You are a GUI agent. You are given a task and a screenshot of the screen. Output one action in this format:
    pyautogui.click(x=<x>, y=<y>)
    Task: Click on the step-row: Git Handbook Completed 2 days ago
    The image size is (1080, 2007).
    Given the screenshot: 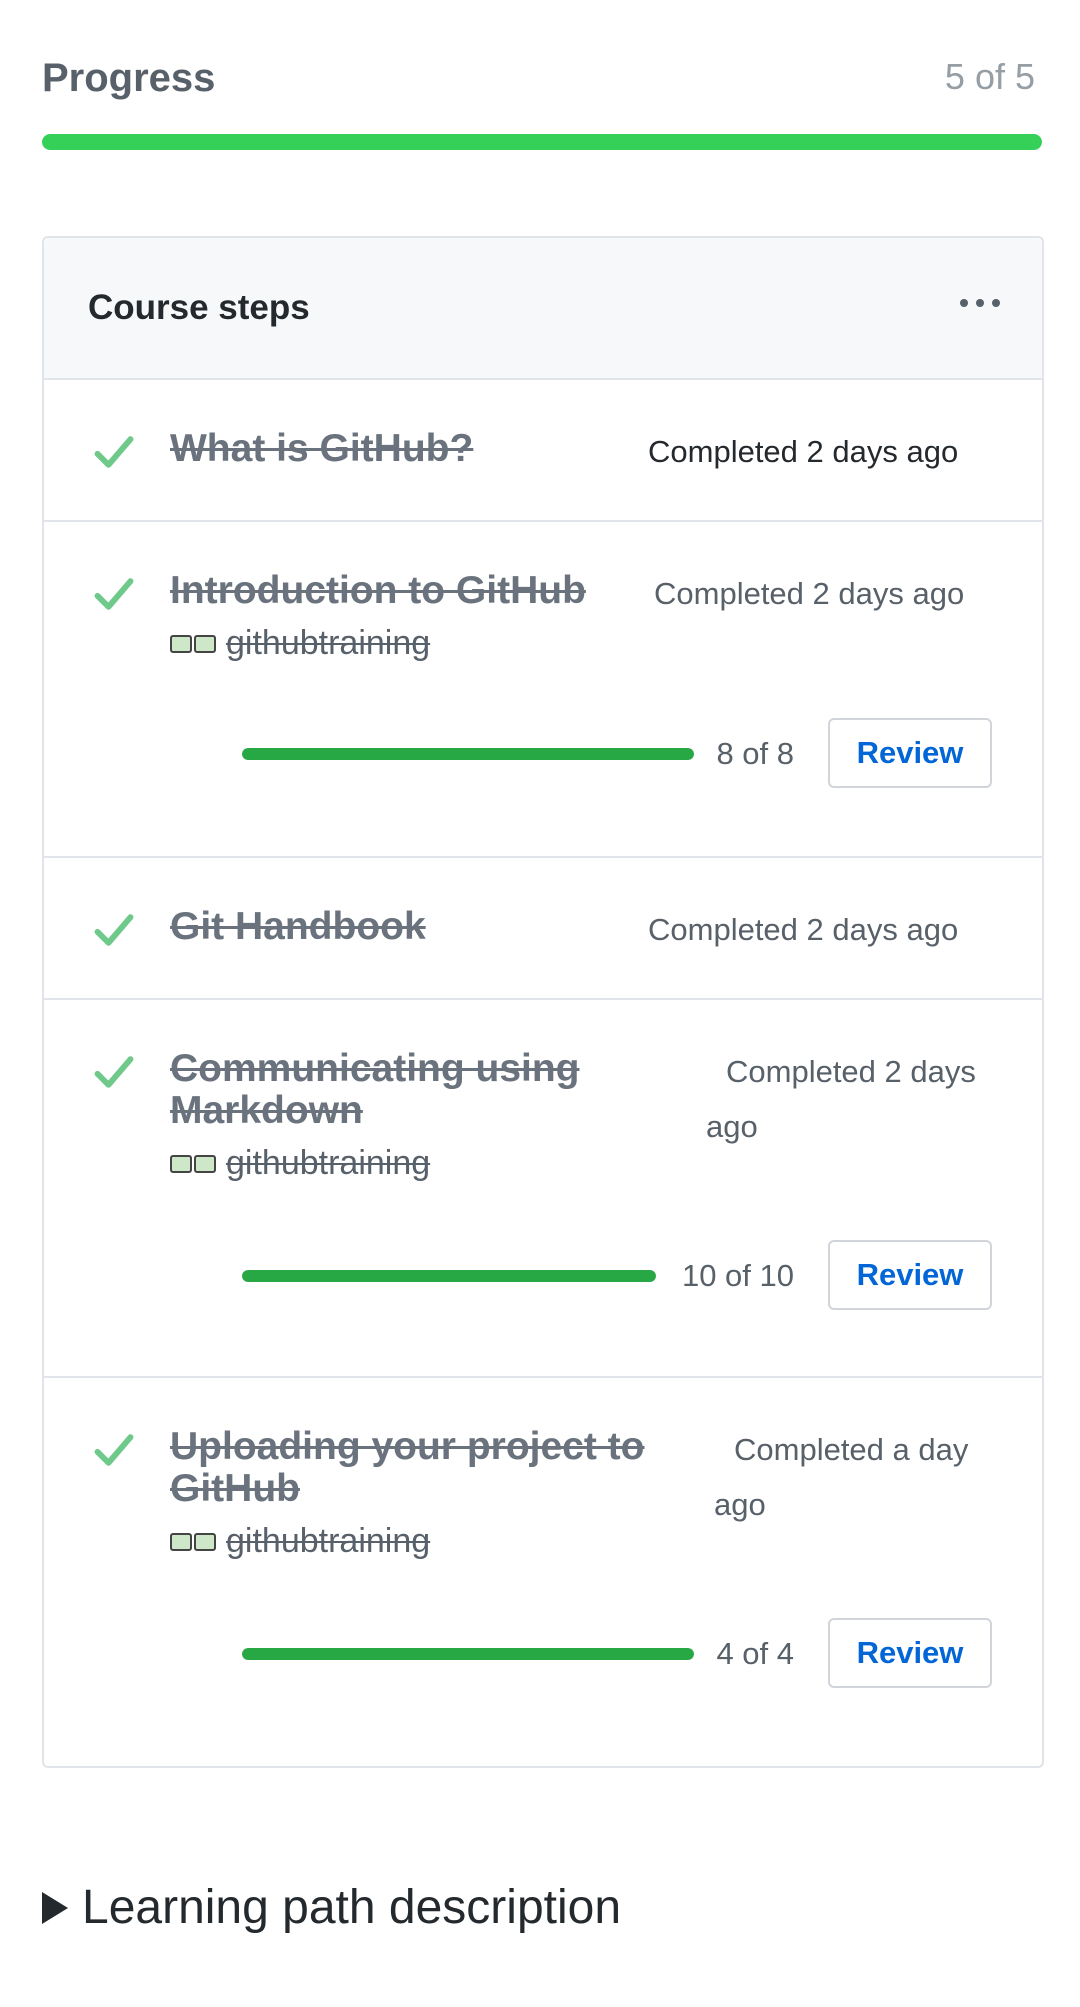 What is the action you would take?
    pyautogui.click(x=543, y=928)
    